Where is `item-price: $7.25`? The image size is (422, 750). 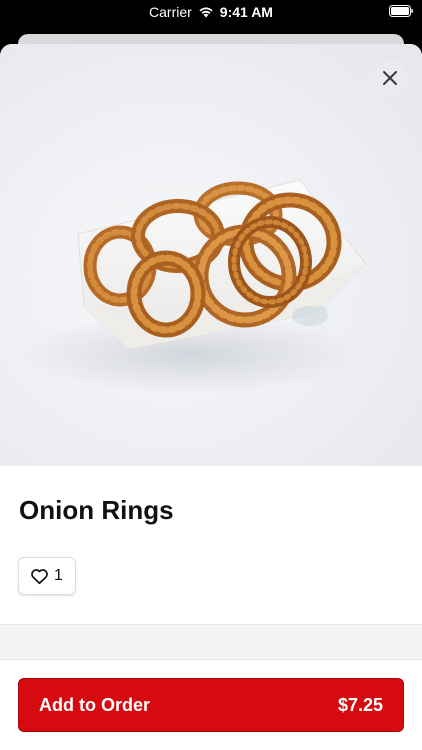 item-price: $7.25 is located at coordinates (360, 704).